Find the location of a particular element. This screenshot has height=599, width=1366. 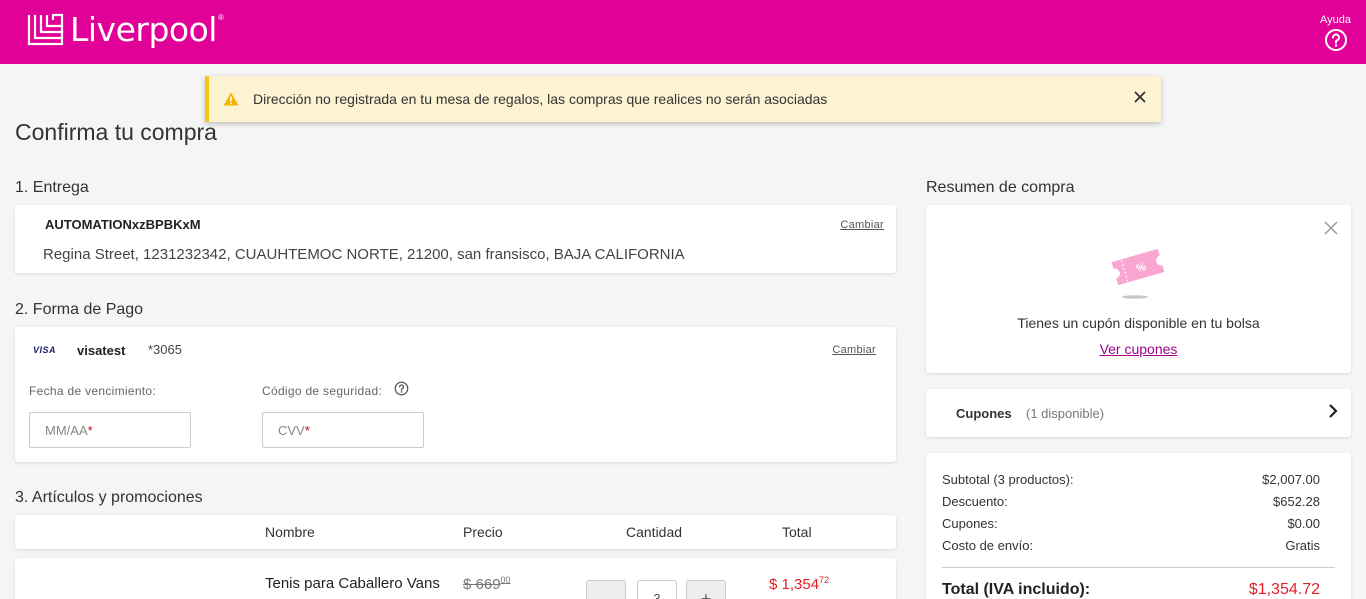

liverpool-logo-mark is located at coordinates (45, 29).